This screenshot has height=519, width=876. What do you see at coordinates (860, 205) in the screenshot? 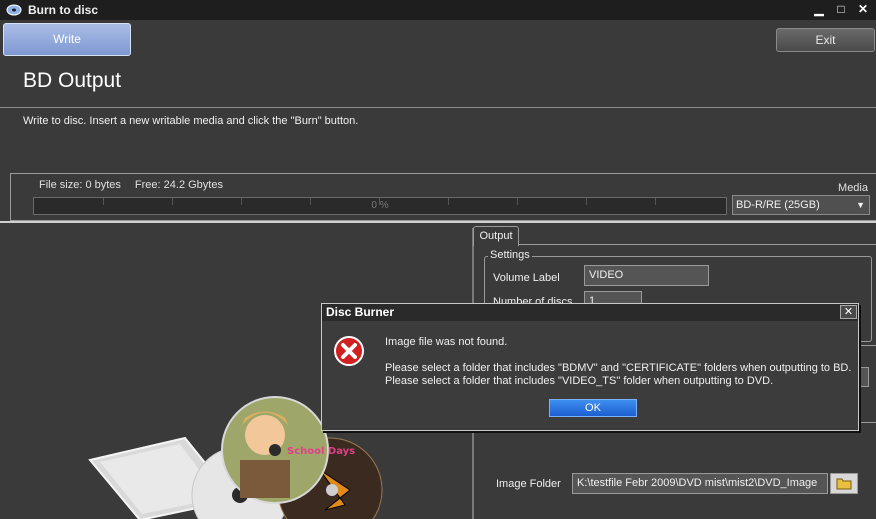
I see `chevron-down-icon: ▼` at bounding box center [860, 205].